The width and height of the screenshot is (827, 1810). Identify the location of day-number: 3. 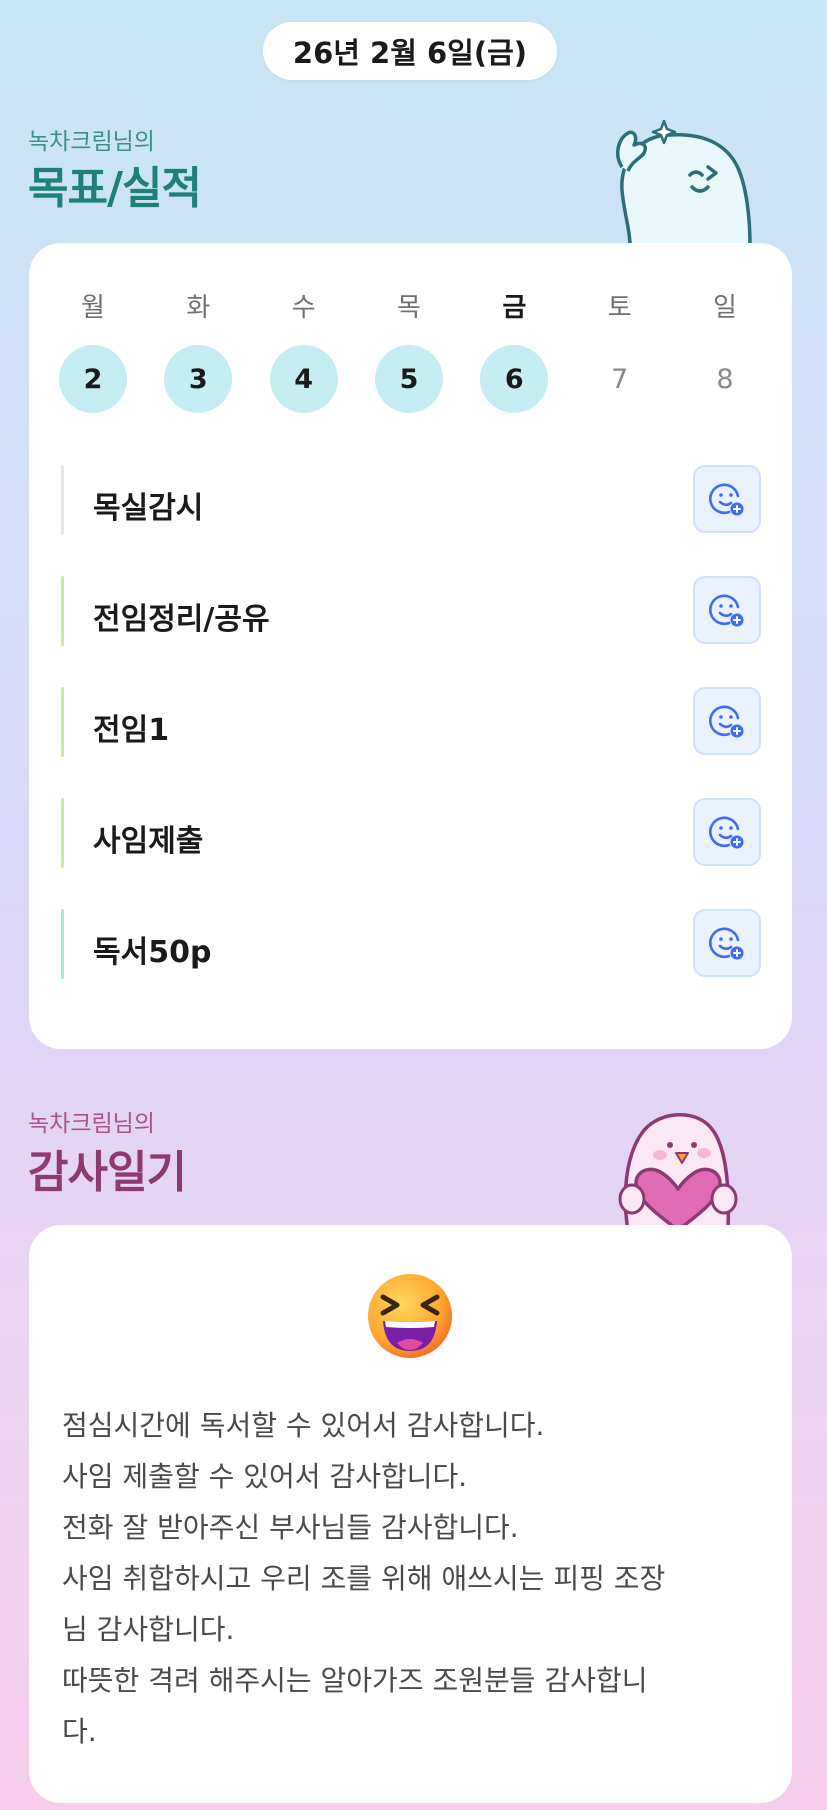
(198, 379).